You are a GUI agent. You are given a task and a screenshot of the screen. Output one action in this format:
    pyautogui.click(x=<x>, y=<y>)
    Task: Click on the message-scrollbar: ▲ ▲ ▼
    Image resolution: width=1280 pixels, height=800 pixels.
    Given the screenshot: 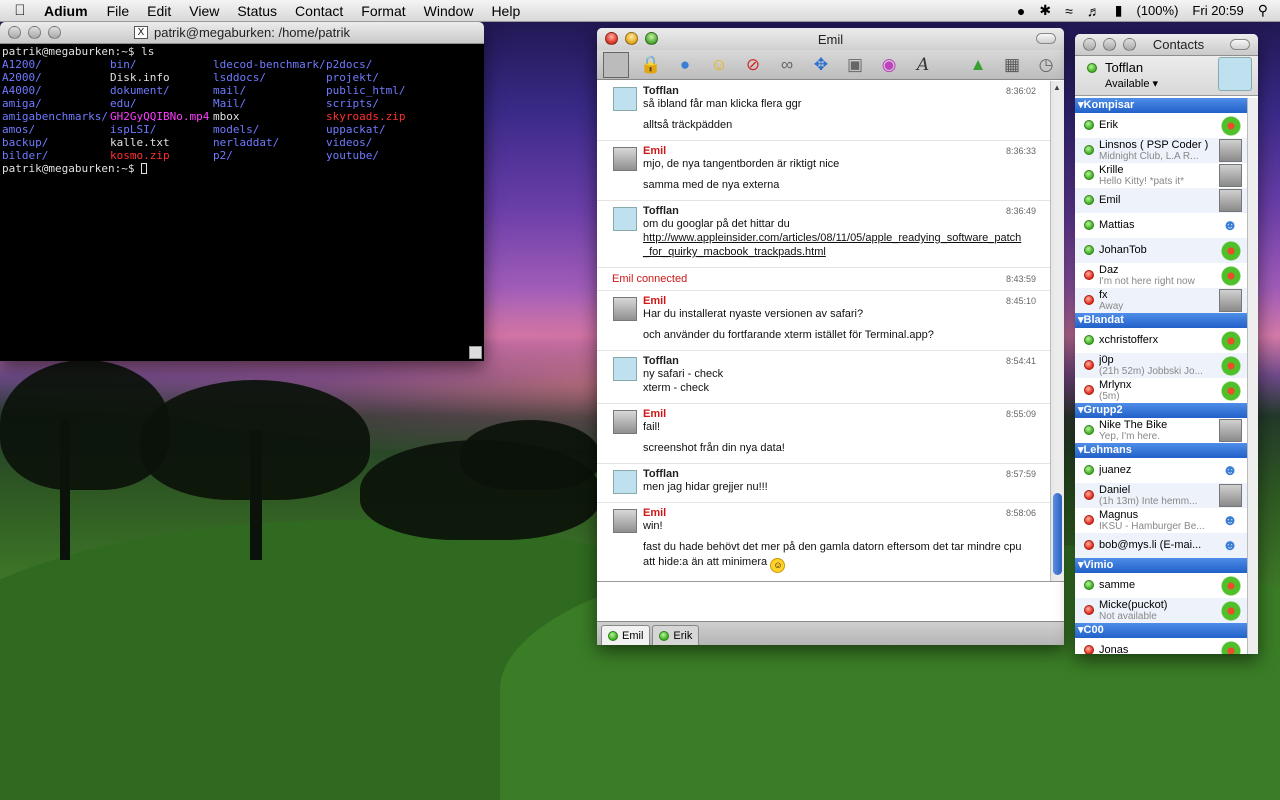 What is the action you would take?
    pyautogui.click(x=1057, y=344)
    